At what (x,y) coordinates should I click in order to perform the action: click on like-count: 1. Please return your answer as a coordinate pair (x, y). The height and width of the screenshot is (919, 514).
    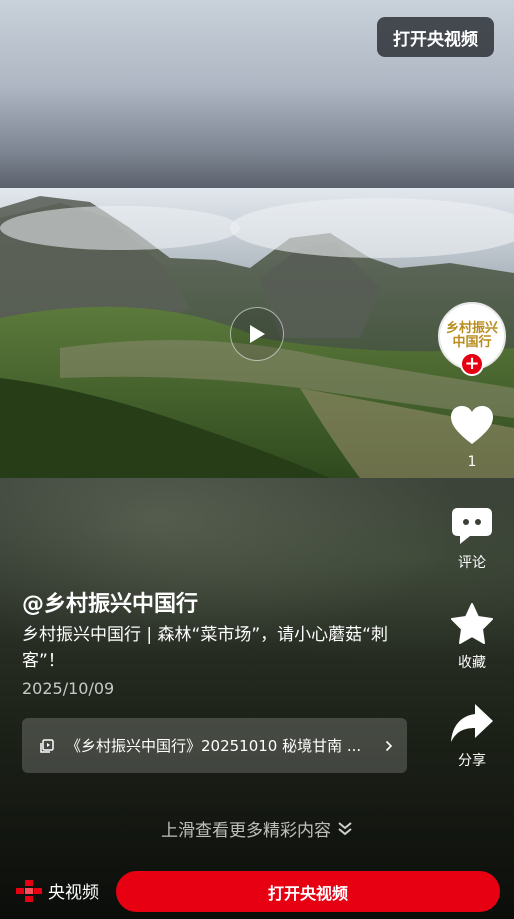
    Looking at the image, I should click on (472, 462).